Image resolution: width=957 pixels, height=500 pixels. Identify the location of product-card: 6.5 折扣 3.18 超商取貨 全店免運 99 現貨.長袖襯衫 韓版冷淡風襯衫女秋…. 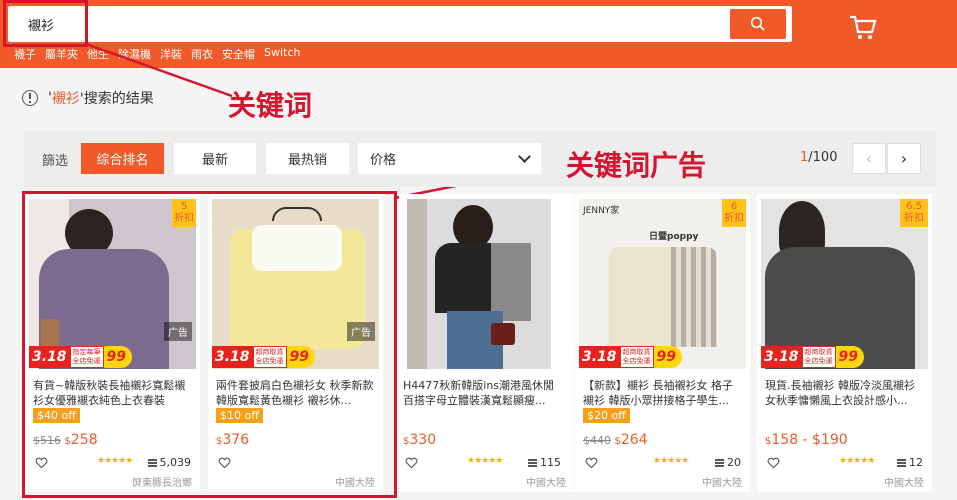
(844, 343).